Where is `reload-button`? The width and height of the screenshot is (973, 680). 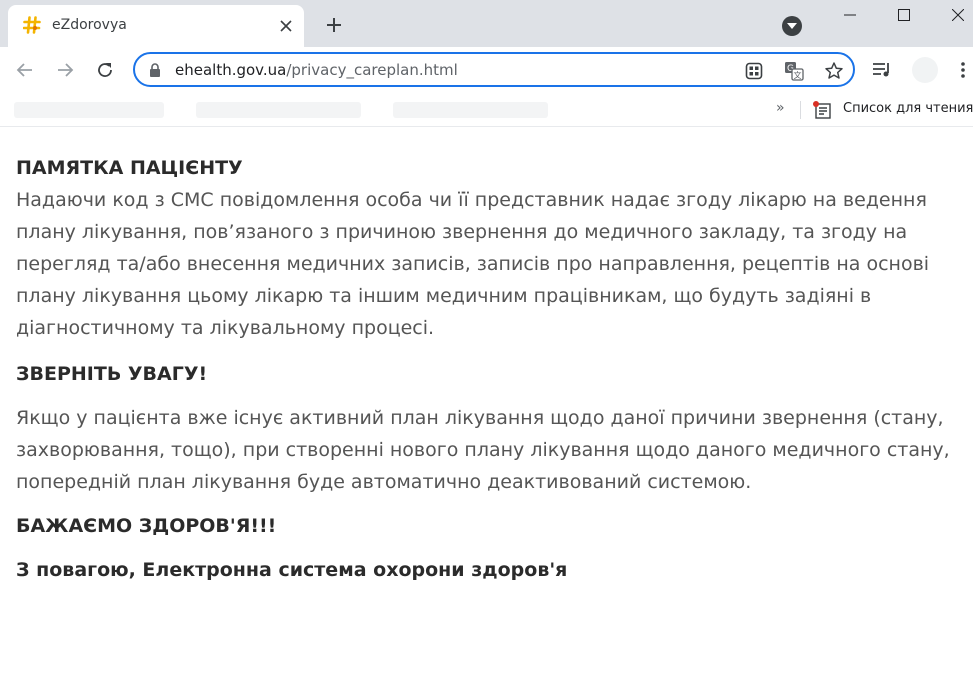 reload-button is located at coordinates (105, 70).